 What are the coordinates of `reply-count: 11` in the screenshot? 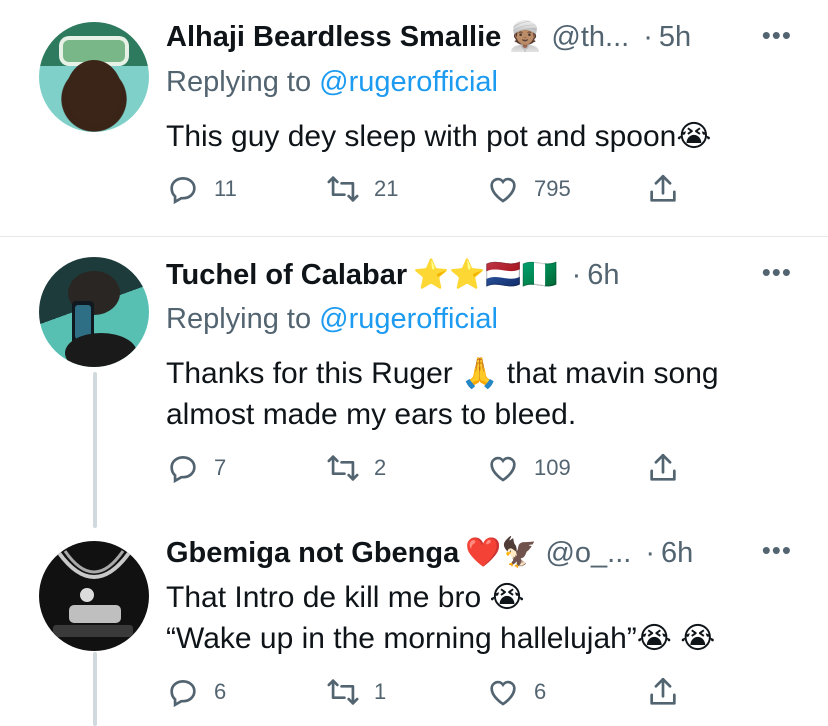 It's located at (225, 188).